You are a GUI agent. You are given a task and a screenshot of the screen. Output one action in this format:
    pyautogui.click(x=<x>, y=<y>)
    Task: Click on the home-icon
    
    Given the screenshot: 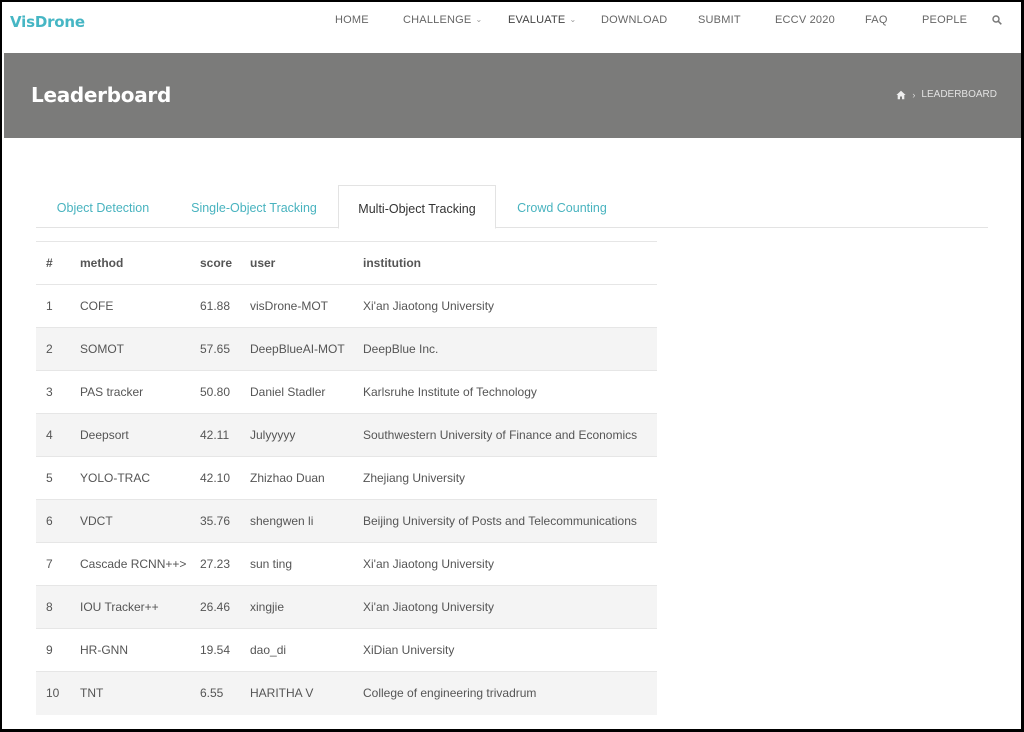 What is the action you would take?
    pyautogui.click(x=901, y=95)
    